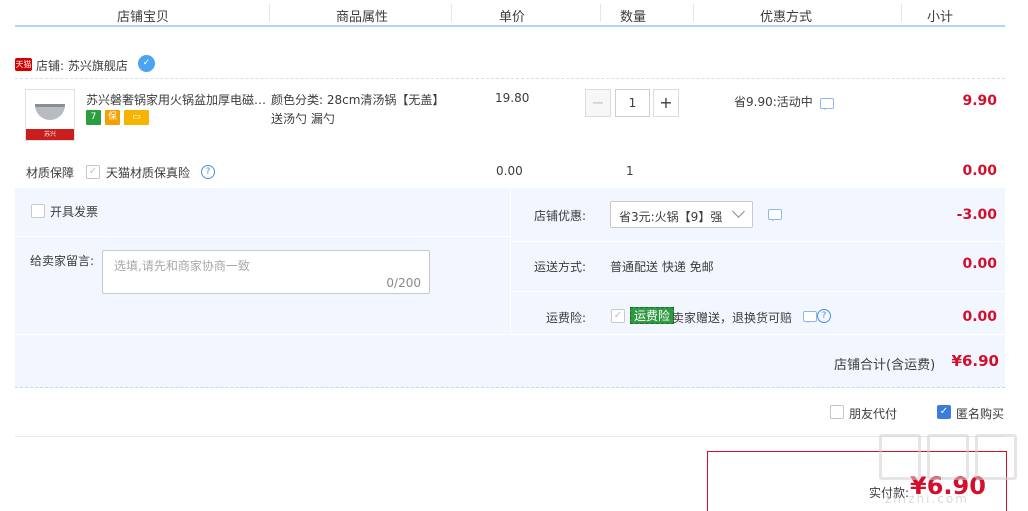  What do you see at coordinates (979, 171) in the screenshot?
I see `insurance-subtotal: 0.00` at bounding box center [979, 171].